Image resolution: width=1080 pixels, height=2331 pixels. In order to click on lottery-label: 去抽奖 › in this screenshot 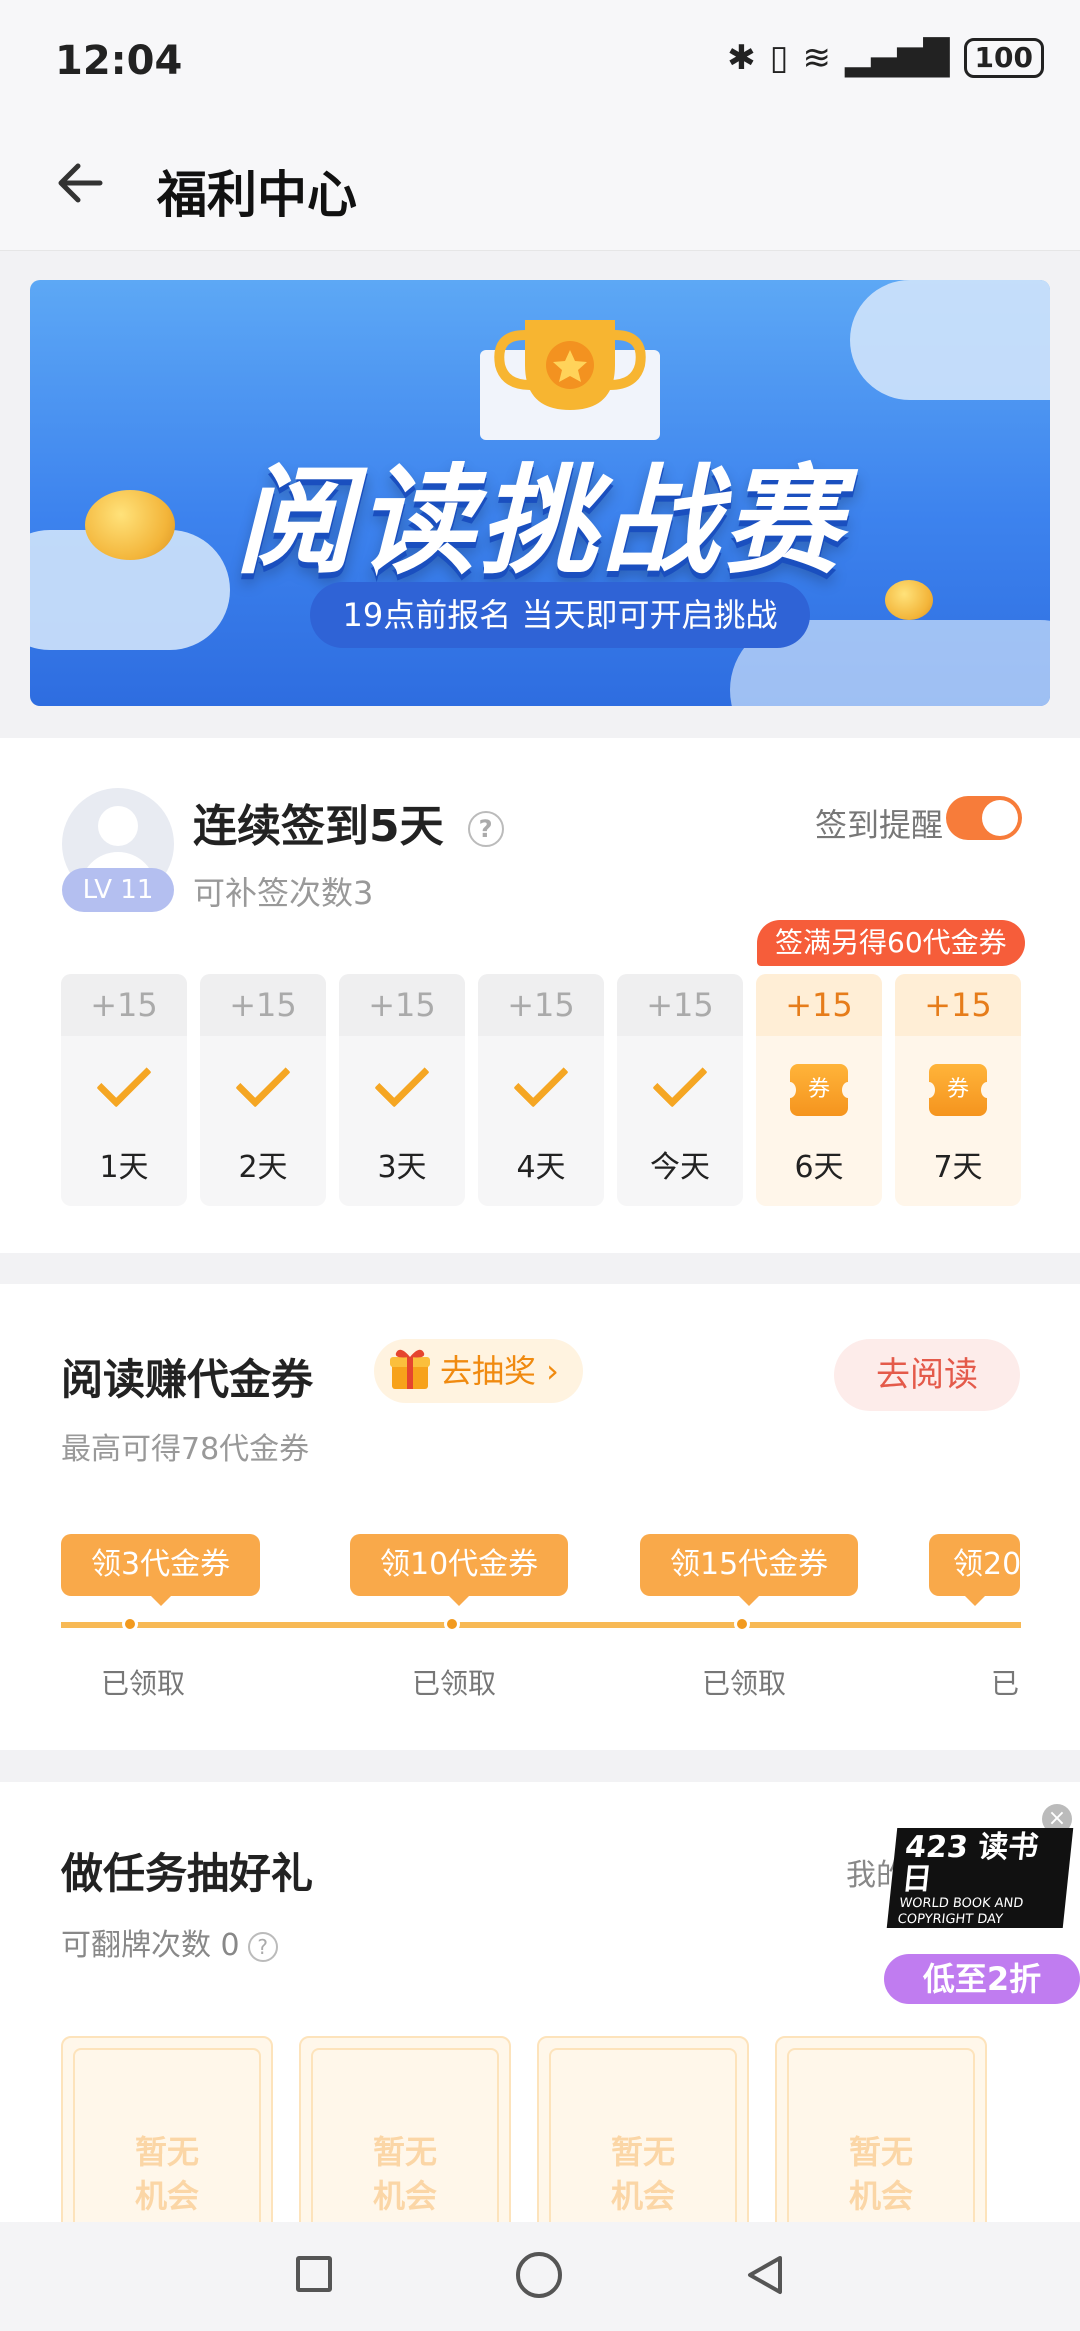, I will do `click(499, 1371)`.